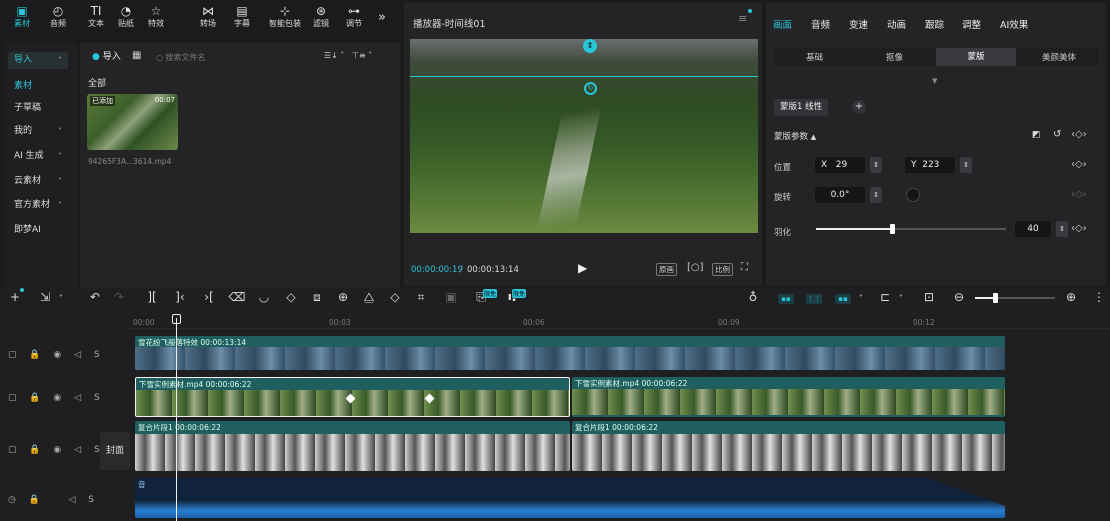 The width and height of the screenshot is (1110, 521). Describe the element at coordinates (814, 299) in the screenshot. I see `auto-snap-button: ⋮⋮` at that location.